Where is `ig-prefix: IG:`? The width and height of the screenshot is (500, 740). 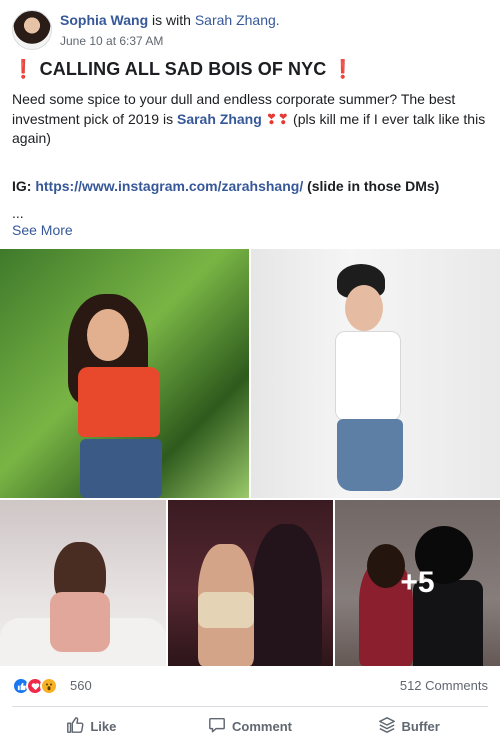
ig-prefix: IG: is located at coordinates (22, 186).